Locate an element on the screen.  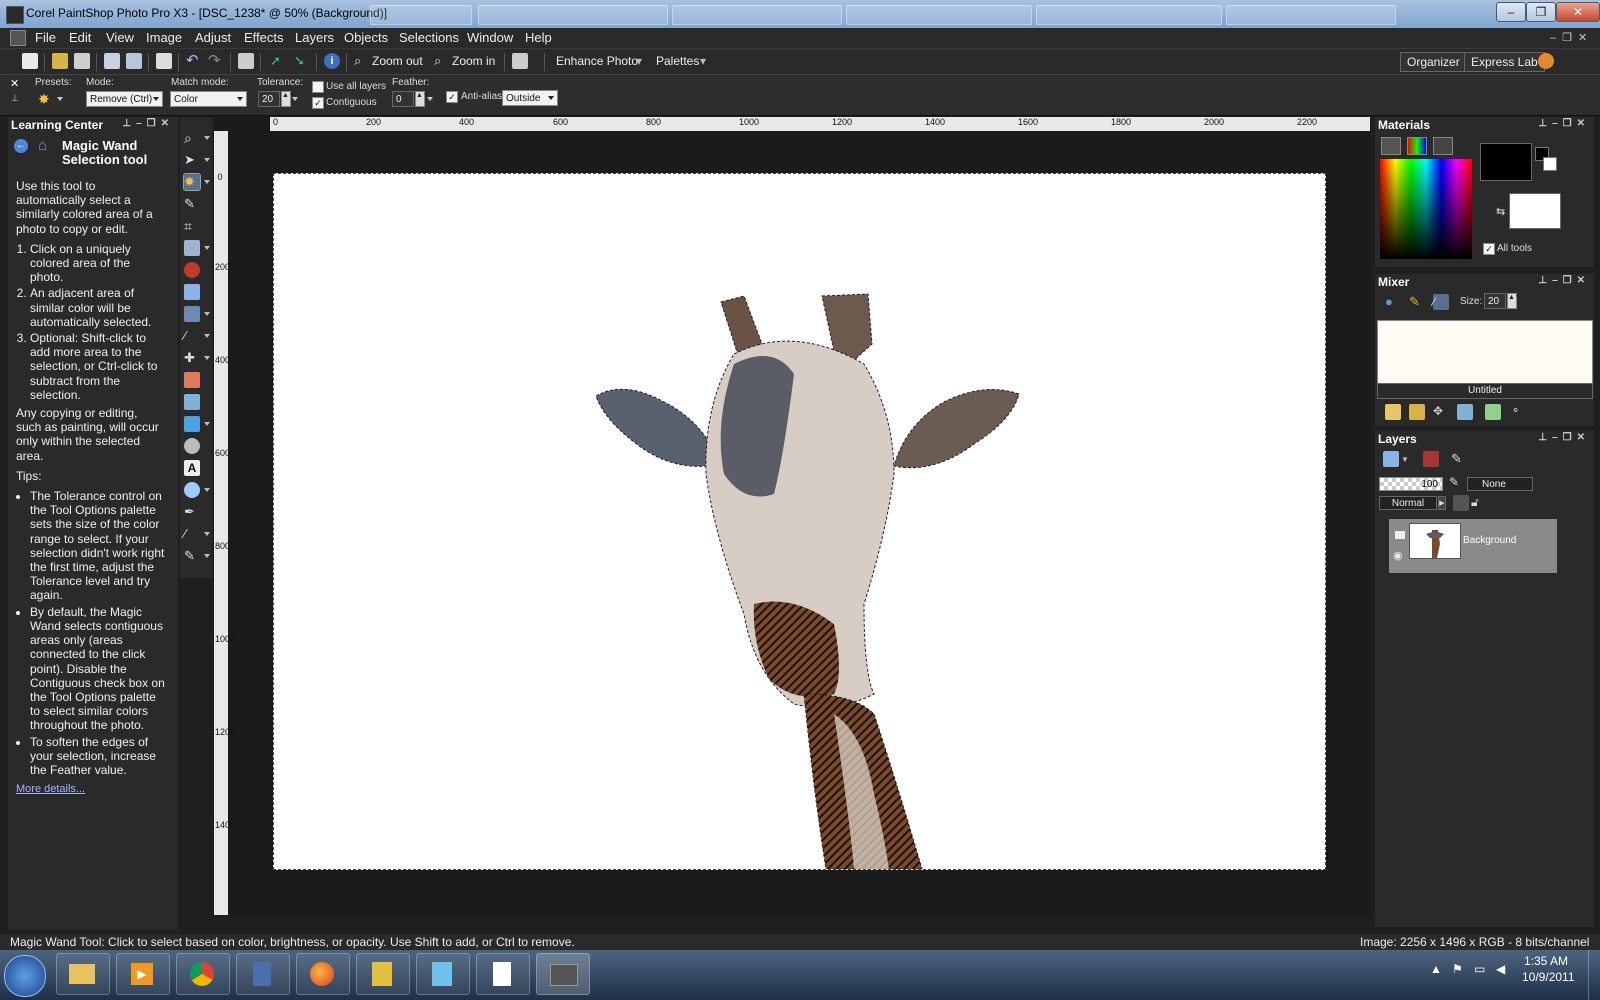
document-icon is located at coordinates (18, 38).